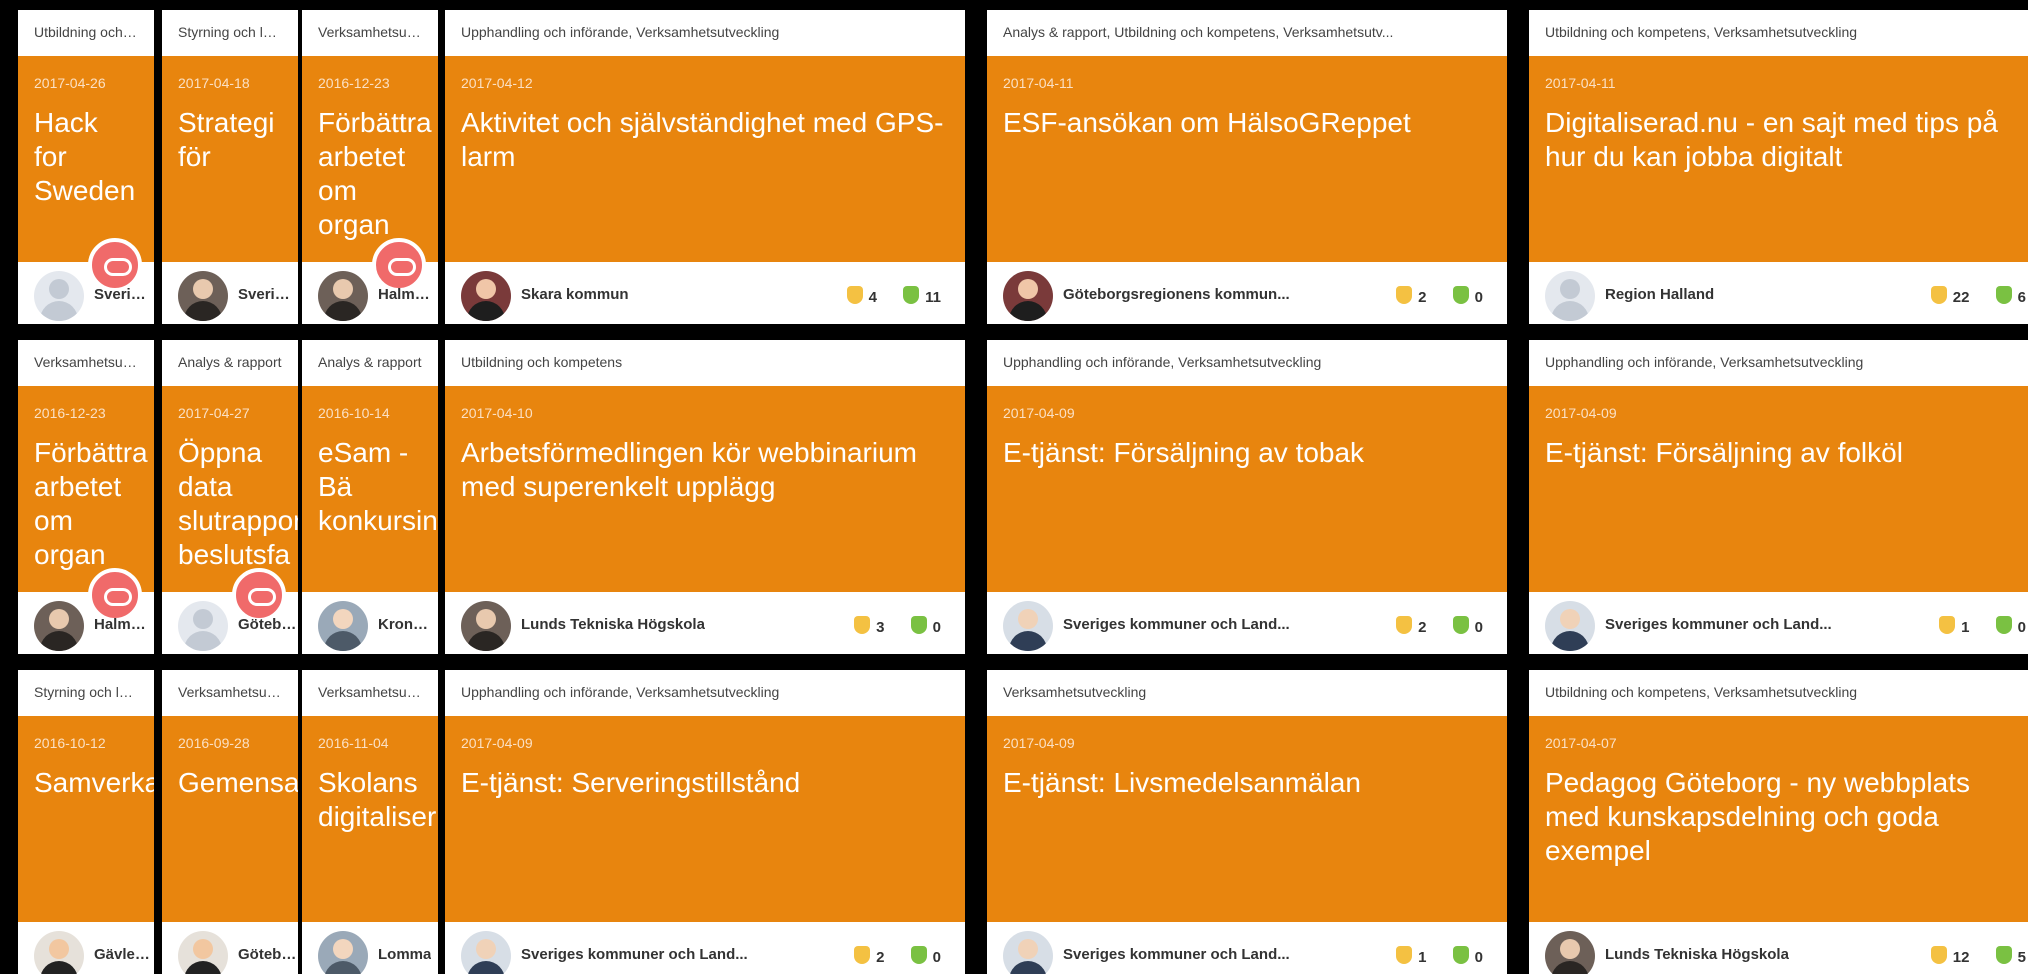 The height and width of the screenshot is (974, 2028). I want to click on card-title: eSam - Bä konkursin, so click(378, 487).